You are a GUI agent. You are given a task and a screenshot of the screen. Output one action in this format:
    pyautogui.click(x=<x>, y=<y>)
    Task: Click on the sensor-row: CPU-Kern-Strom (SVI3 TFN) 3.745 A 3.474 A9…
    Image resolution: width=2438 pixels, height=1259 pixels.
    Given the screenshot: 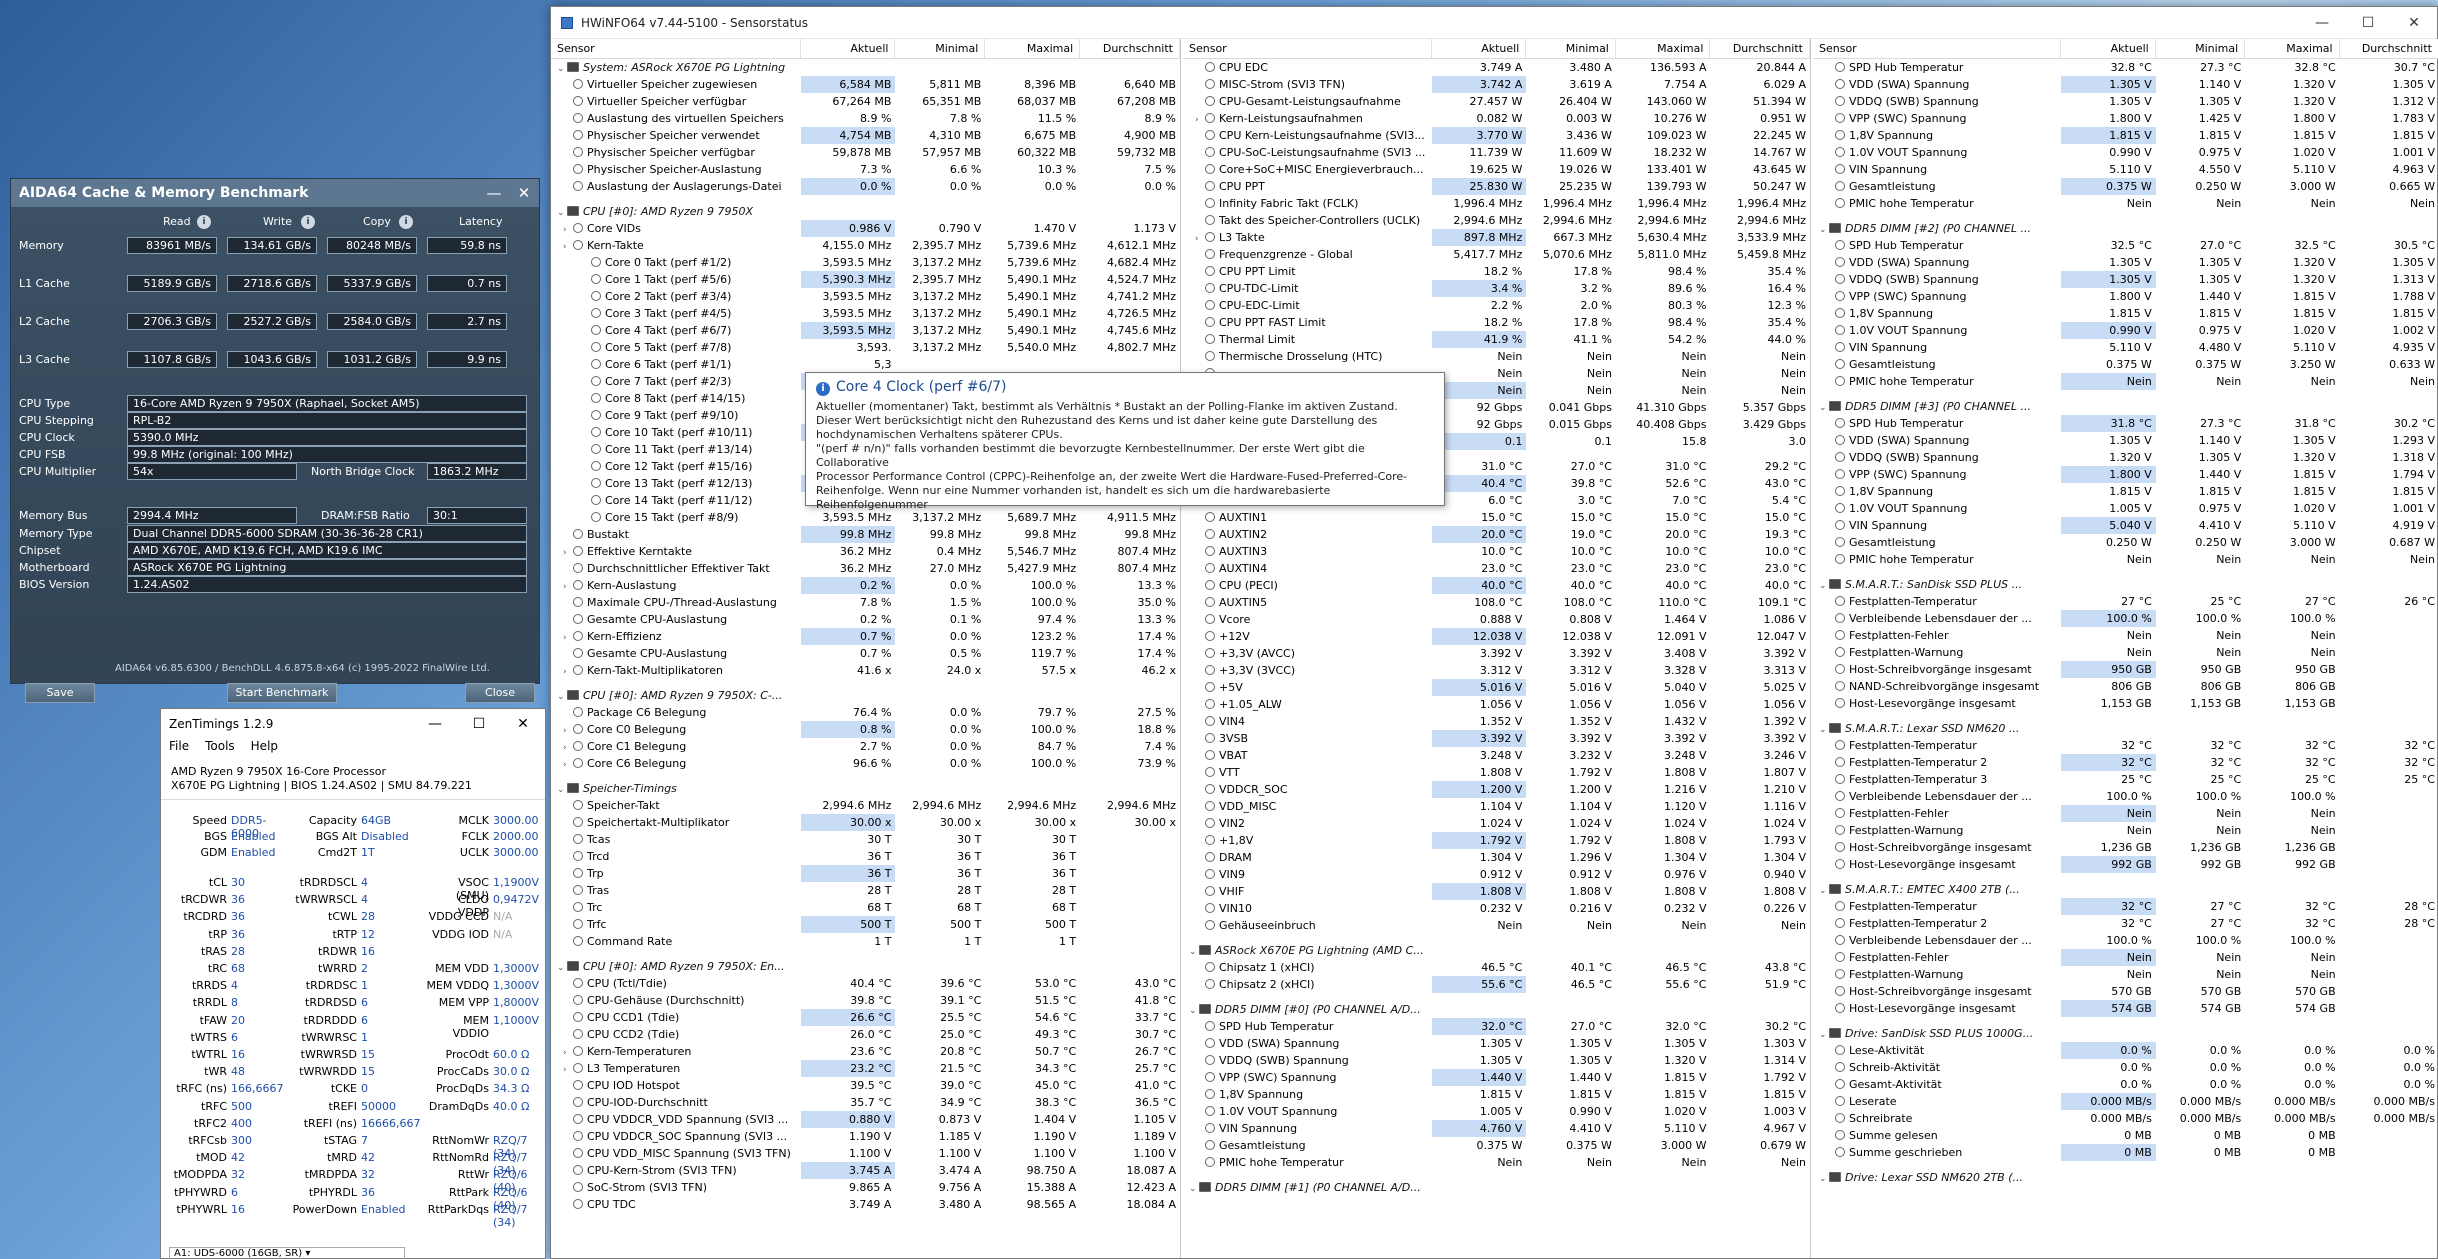 What is the action you would take?
    pyautogui.click(x=865, y=1170)
    